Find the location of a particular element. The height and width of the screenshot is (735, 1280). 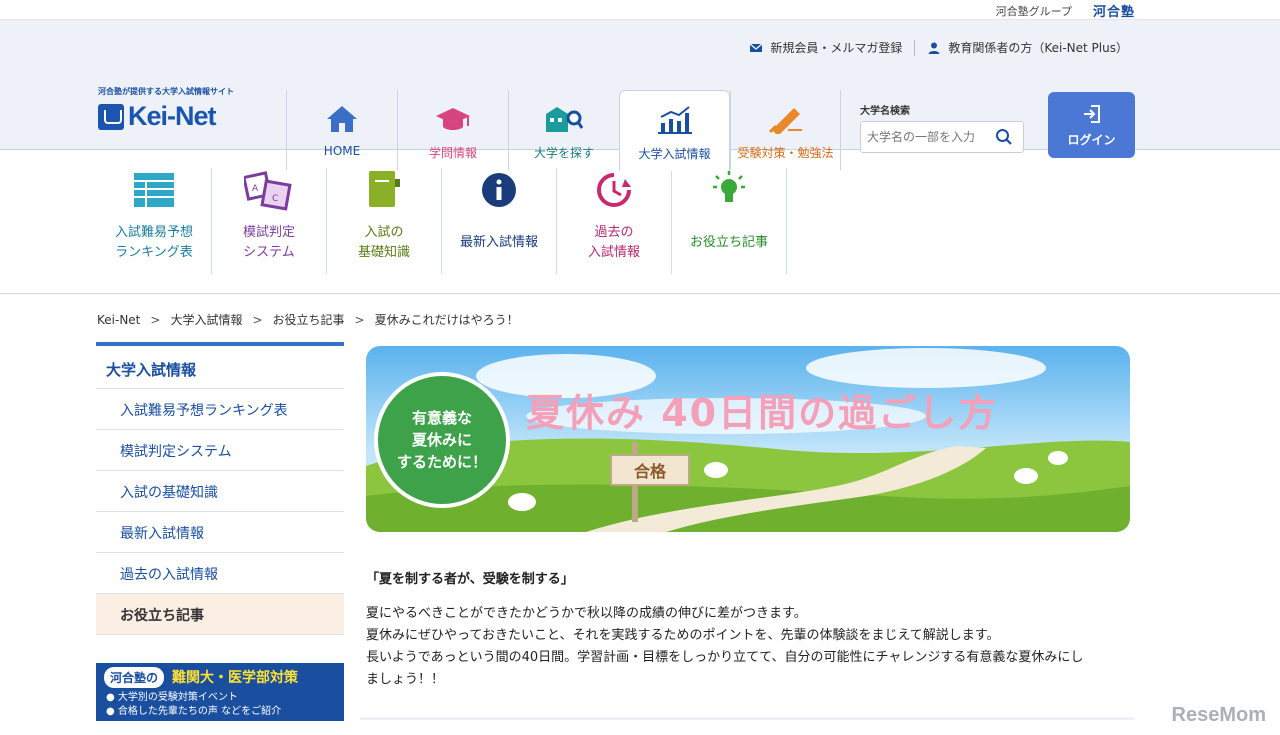

gnav-exam-prep: 受験対策・勉強法 is located at coordinates (785, 130).